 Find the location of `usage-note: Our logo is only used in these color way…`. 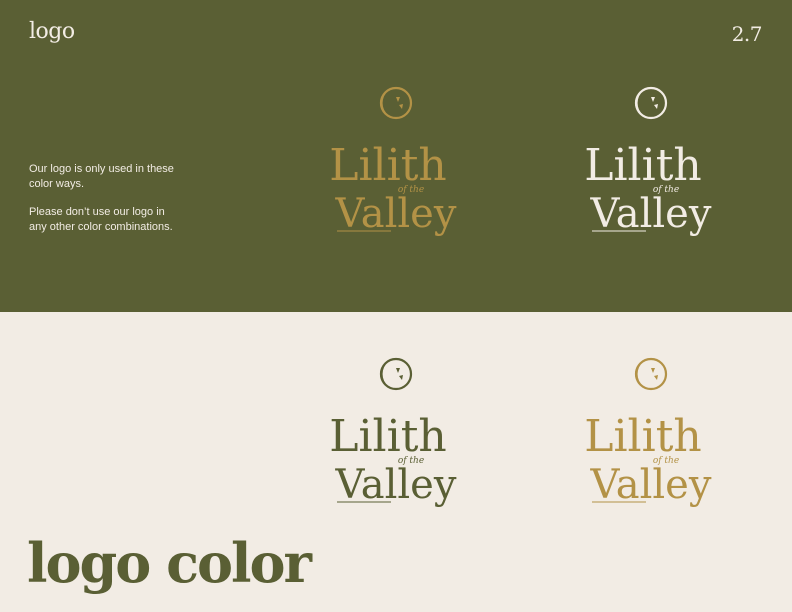

usage-note: Our logo is only used in these color way… is located at coordinates (101, 176).